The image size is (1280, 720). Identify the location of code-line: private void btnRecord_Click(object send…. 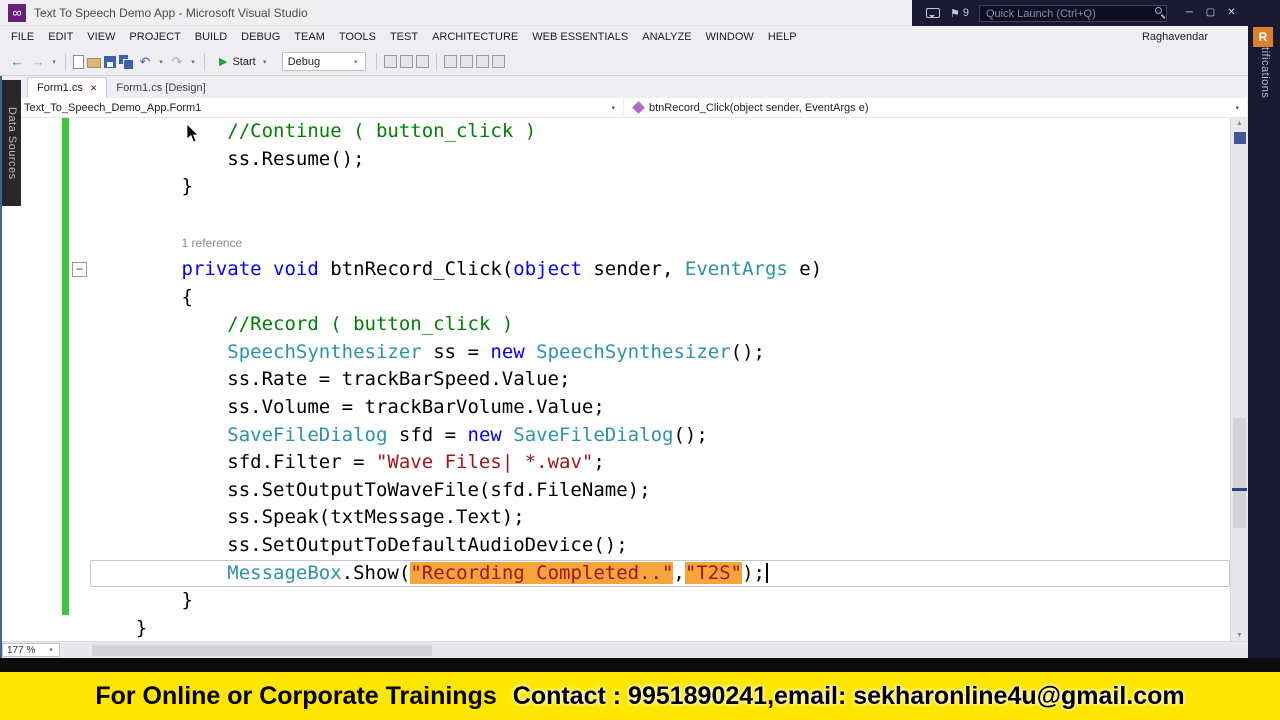
(660, 270).